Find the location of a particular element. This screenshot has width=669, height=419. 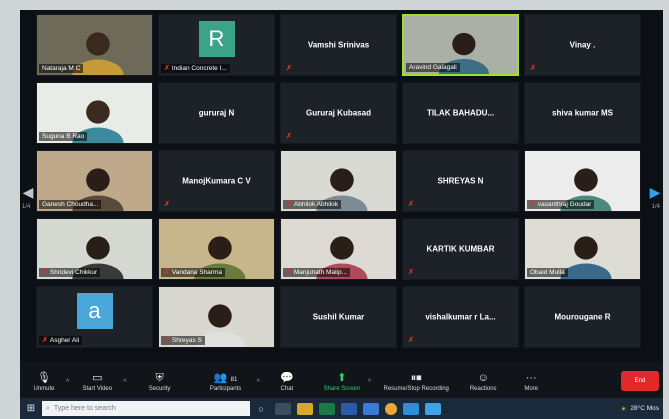

chrome-icon is located at coordinates (391, 408).